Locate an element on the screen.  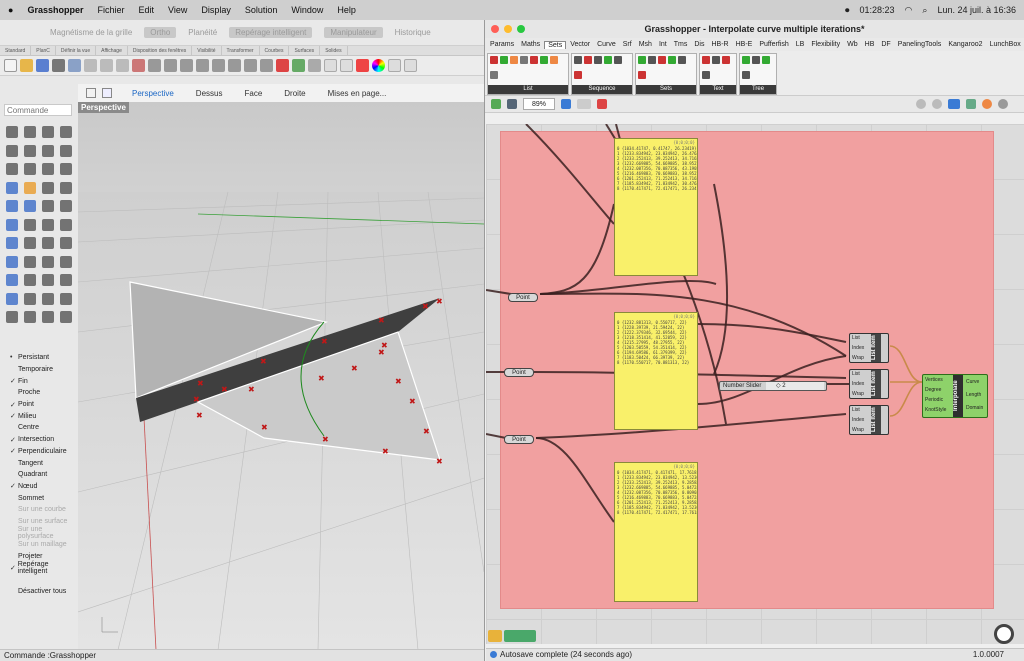
zoom-field: 89% is located at coordinates (539, 104).